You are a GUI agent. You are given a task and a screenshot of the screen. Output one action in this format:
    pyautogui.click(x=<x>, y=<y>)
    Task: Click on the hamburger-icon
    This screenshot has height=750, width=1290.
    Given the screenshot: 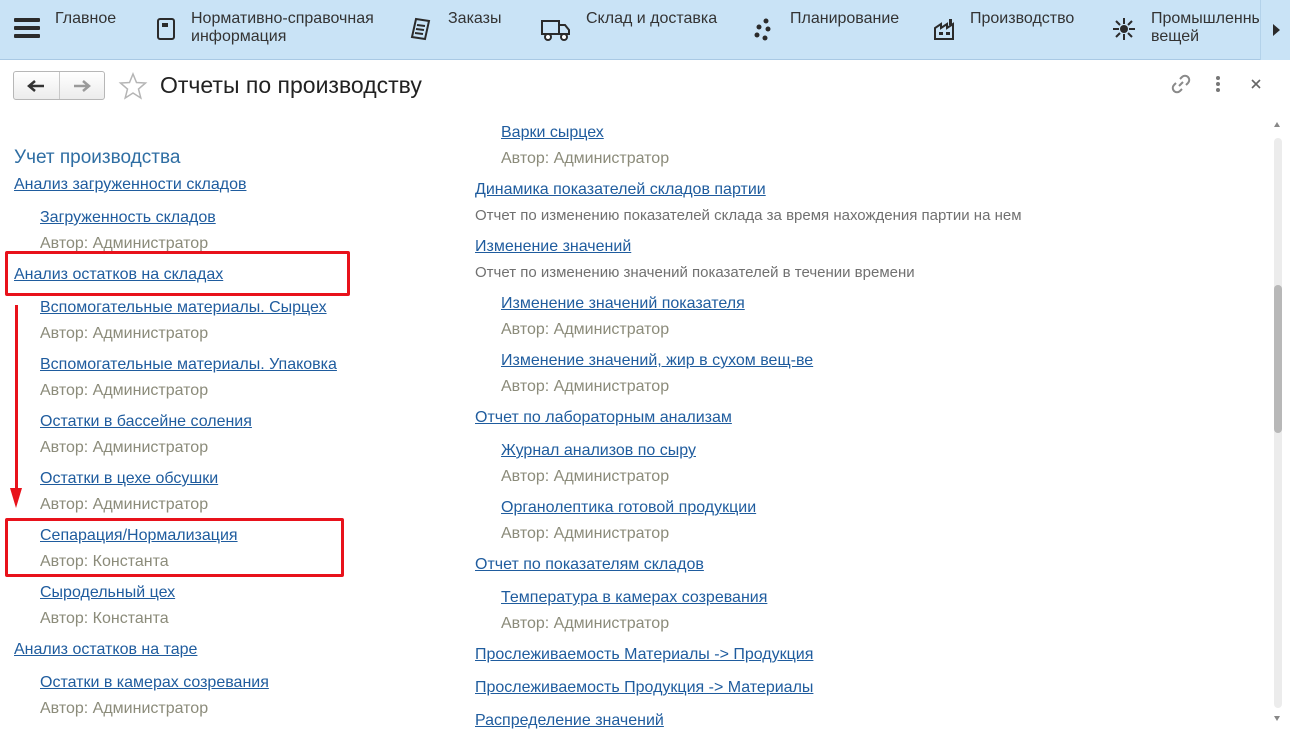 What is the action you would take?
    pyautogui.click(x=27, y=29)
    